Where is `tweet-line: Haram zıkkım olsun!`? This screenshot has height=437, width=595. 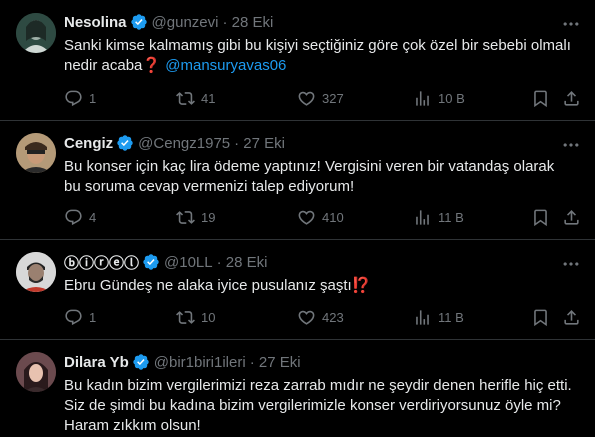 tweet-line: Haram zıkkım olsun! is located at coordinates (132, 425).